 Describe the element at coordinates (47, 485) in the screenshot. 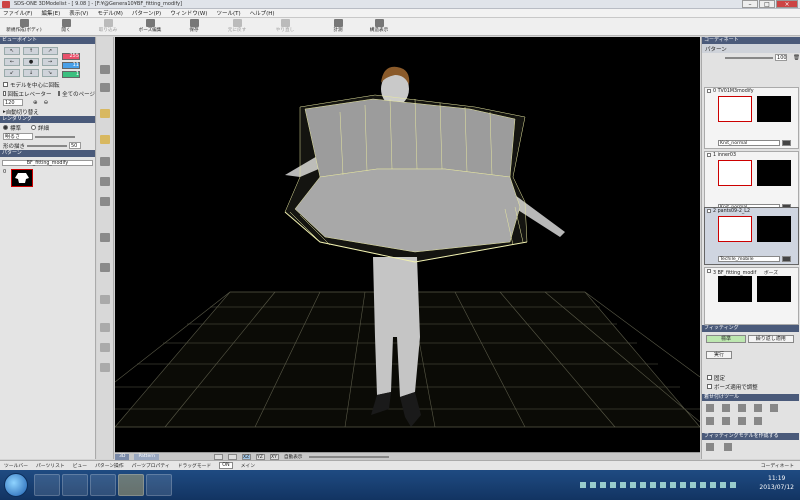

I see `taskbar-explorer-icon` at that location.